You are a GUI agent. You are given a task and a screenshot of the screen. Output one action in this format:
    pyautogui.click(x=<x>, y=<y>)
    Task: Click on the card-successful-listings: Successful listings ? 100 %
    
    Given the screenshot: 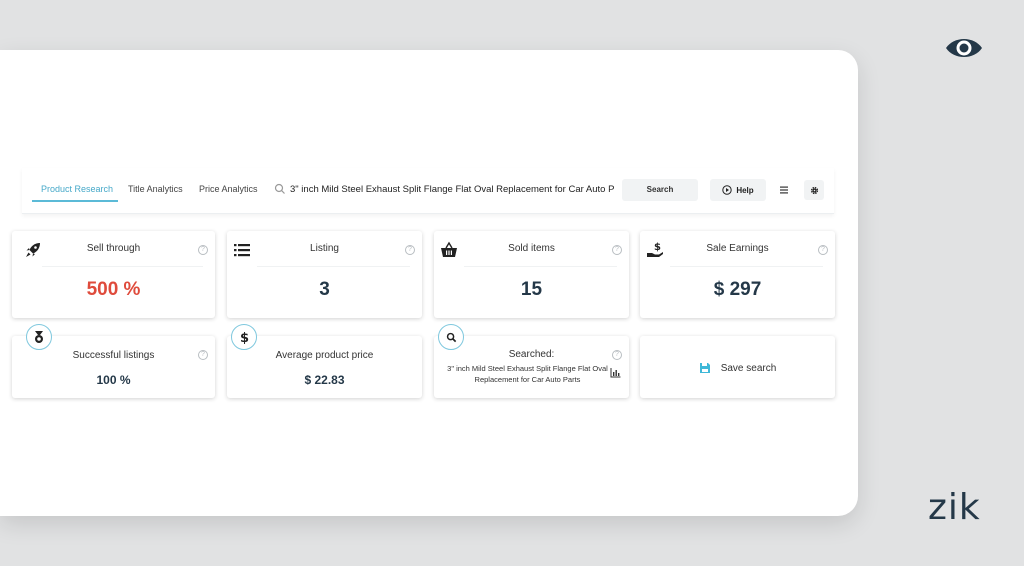 What is the action you would take?
    pyautogui.click(x=113, y=361)
    